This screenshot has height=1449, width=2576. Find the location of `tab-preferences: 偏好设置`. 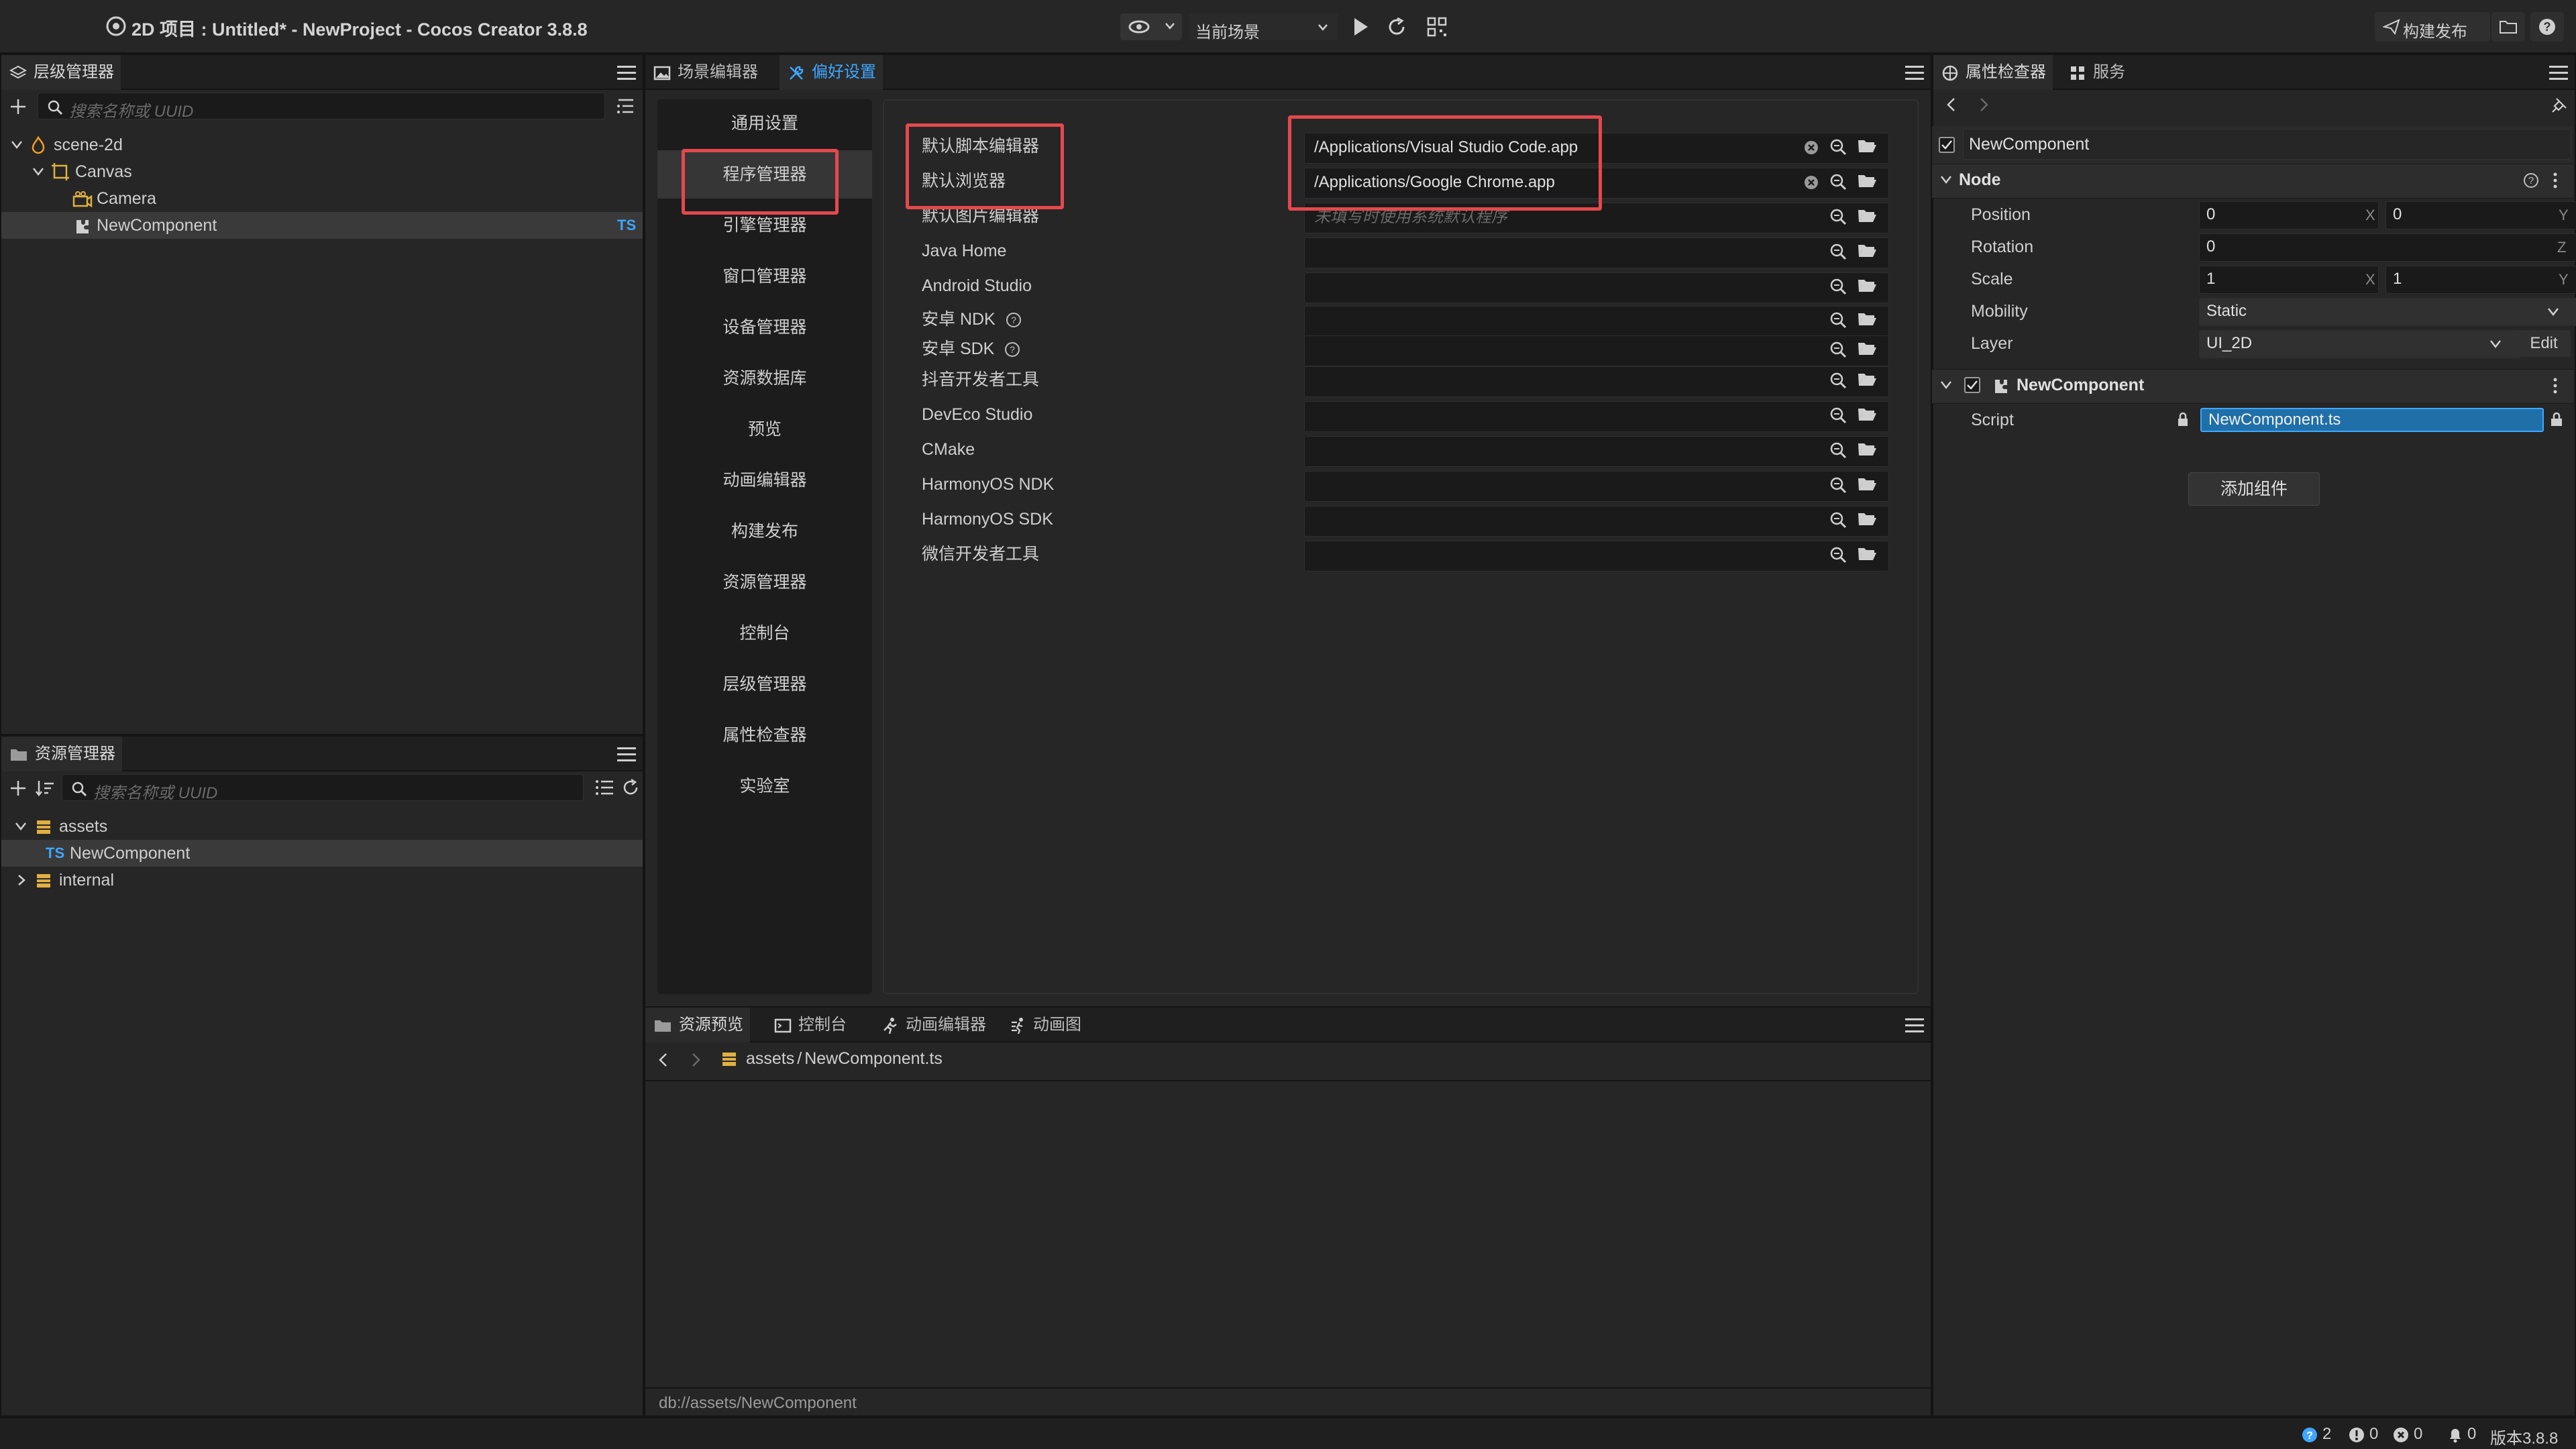

tab-preferences: 偏好设置 is located at coordinates (831, 72).